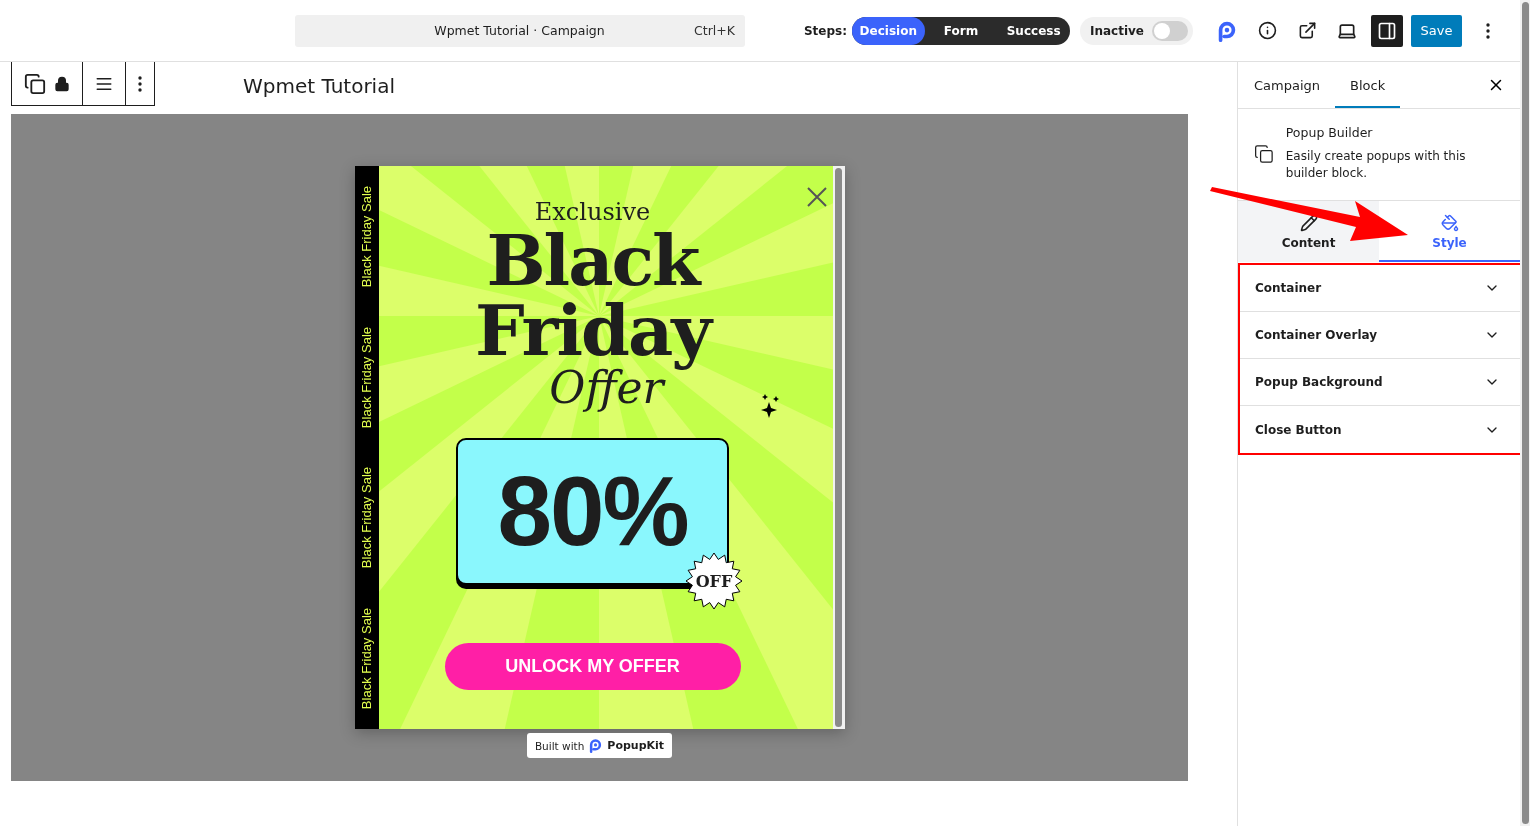 The height and width of the screenshot is (826, 1530). Describe the element at coordinates (1319, 382) in the screenshot. I see `section-title: Popup Background` at that location.